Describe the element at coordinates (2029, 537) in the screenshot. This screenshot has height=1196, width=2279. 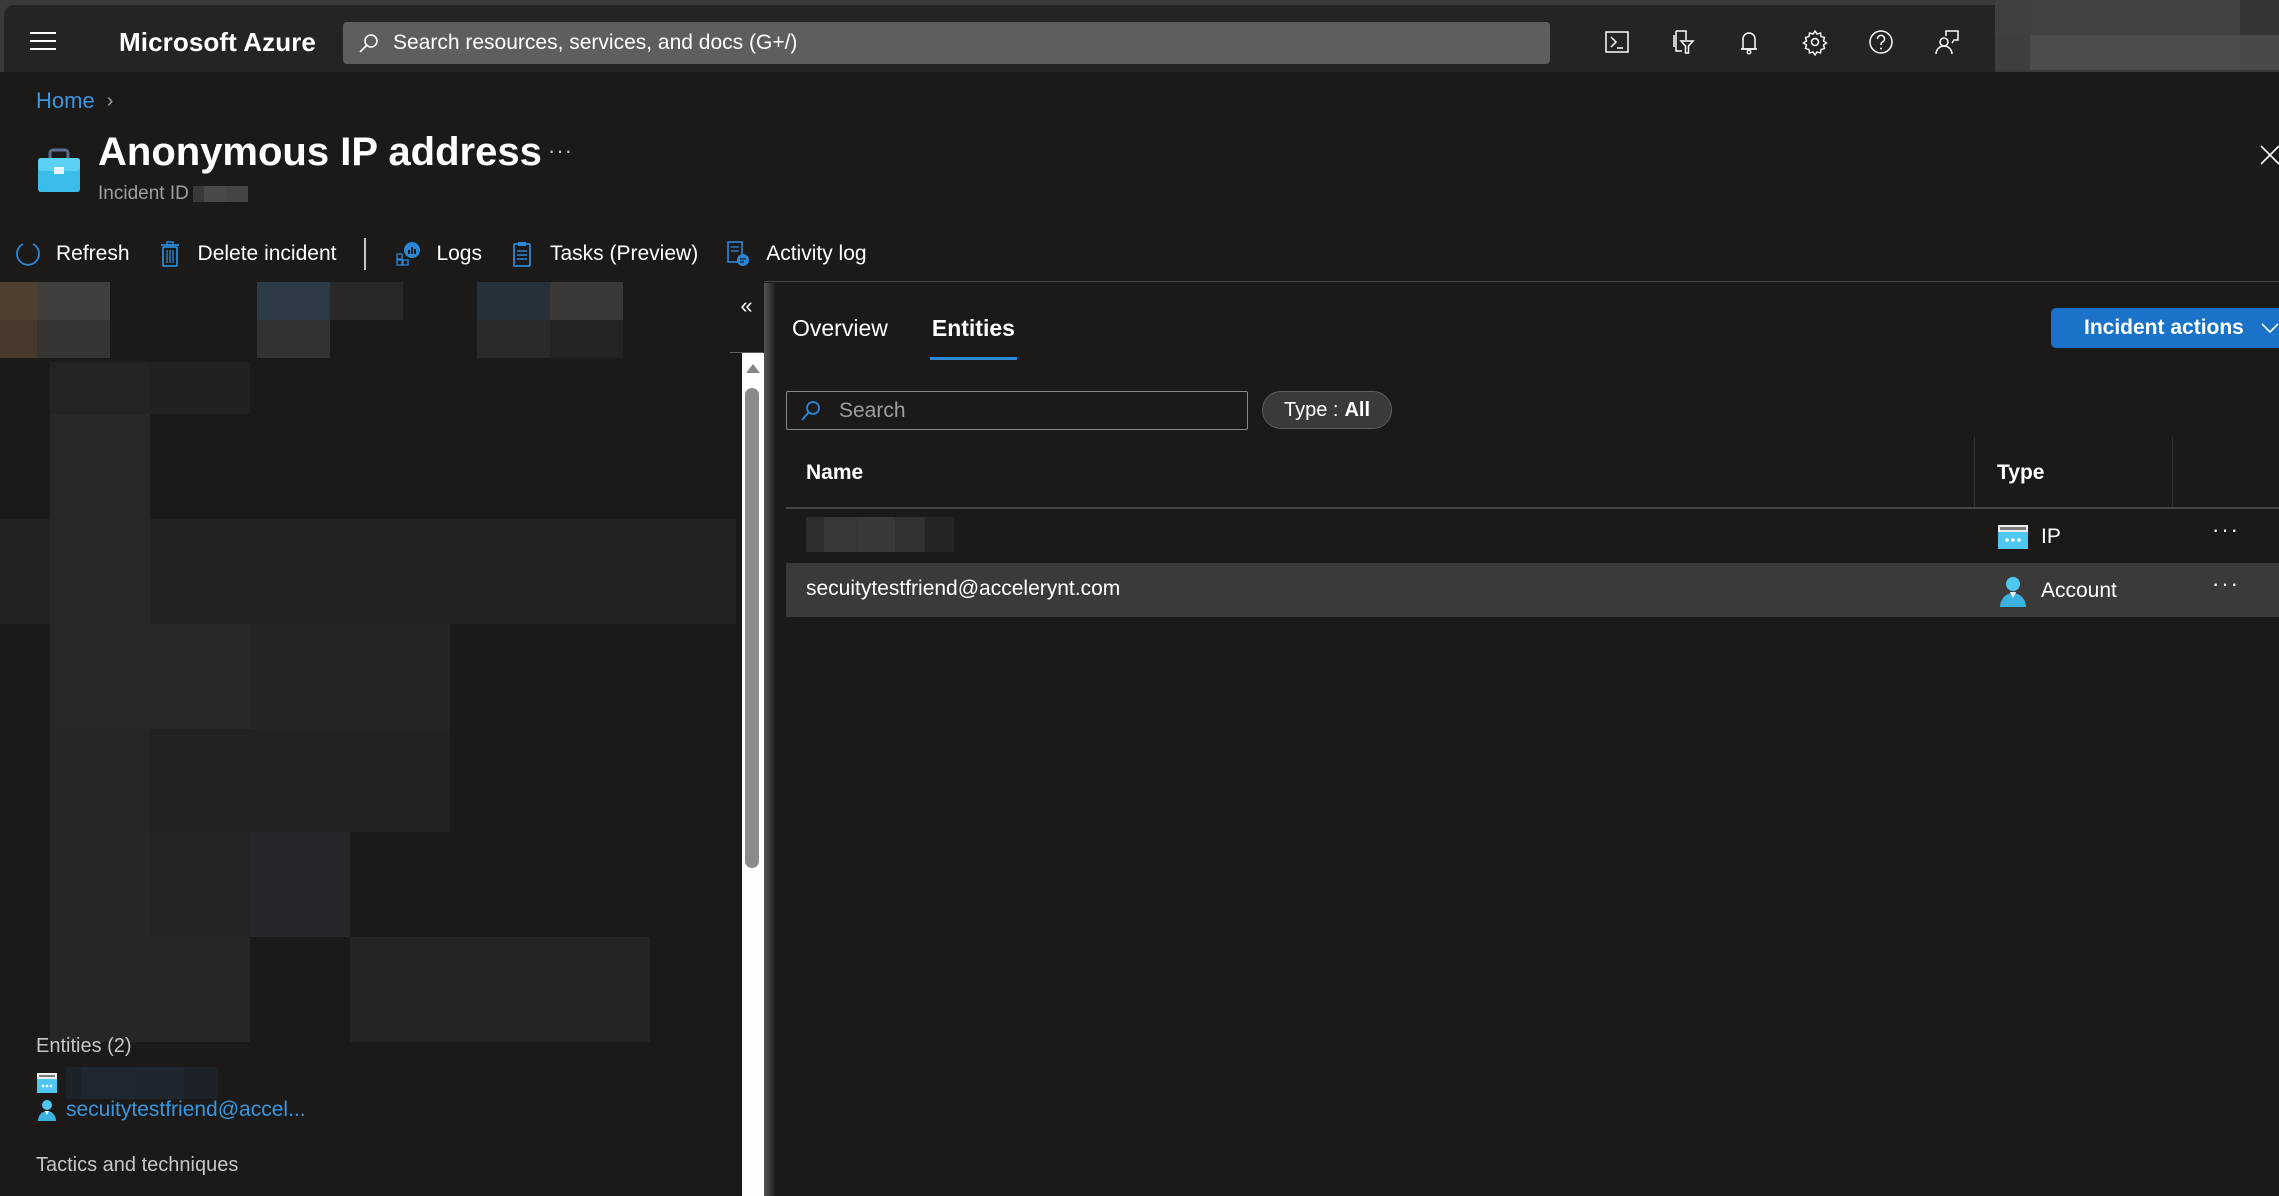
I see `cell-type: IP` at that location.